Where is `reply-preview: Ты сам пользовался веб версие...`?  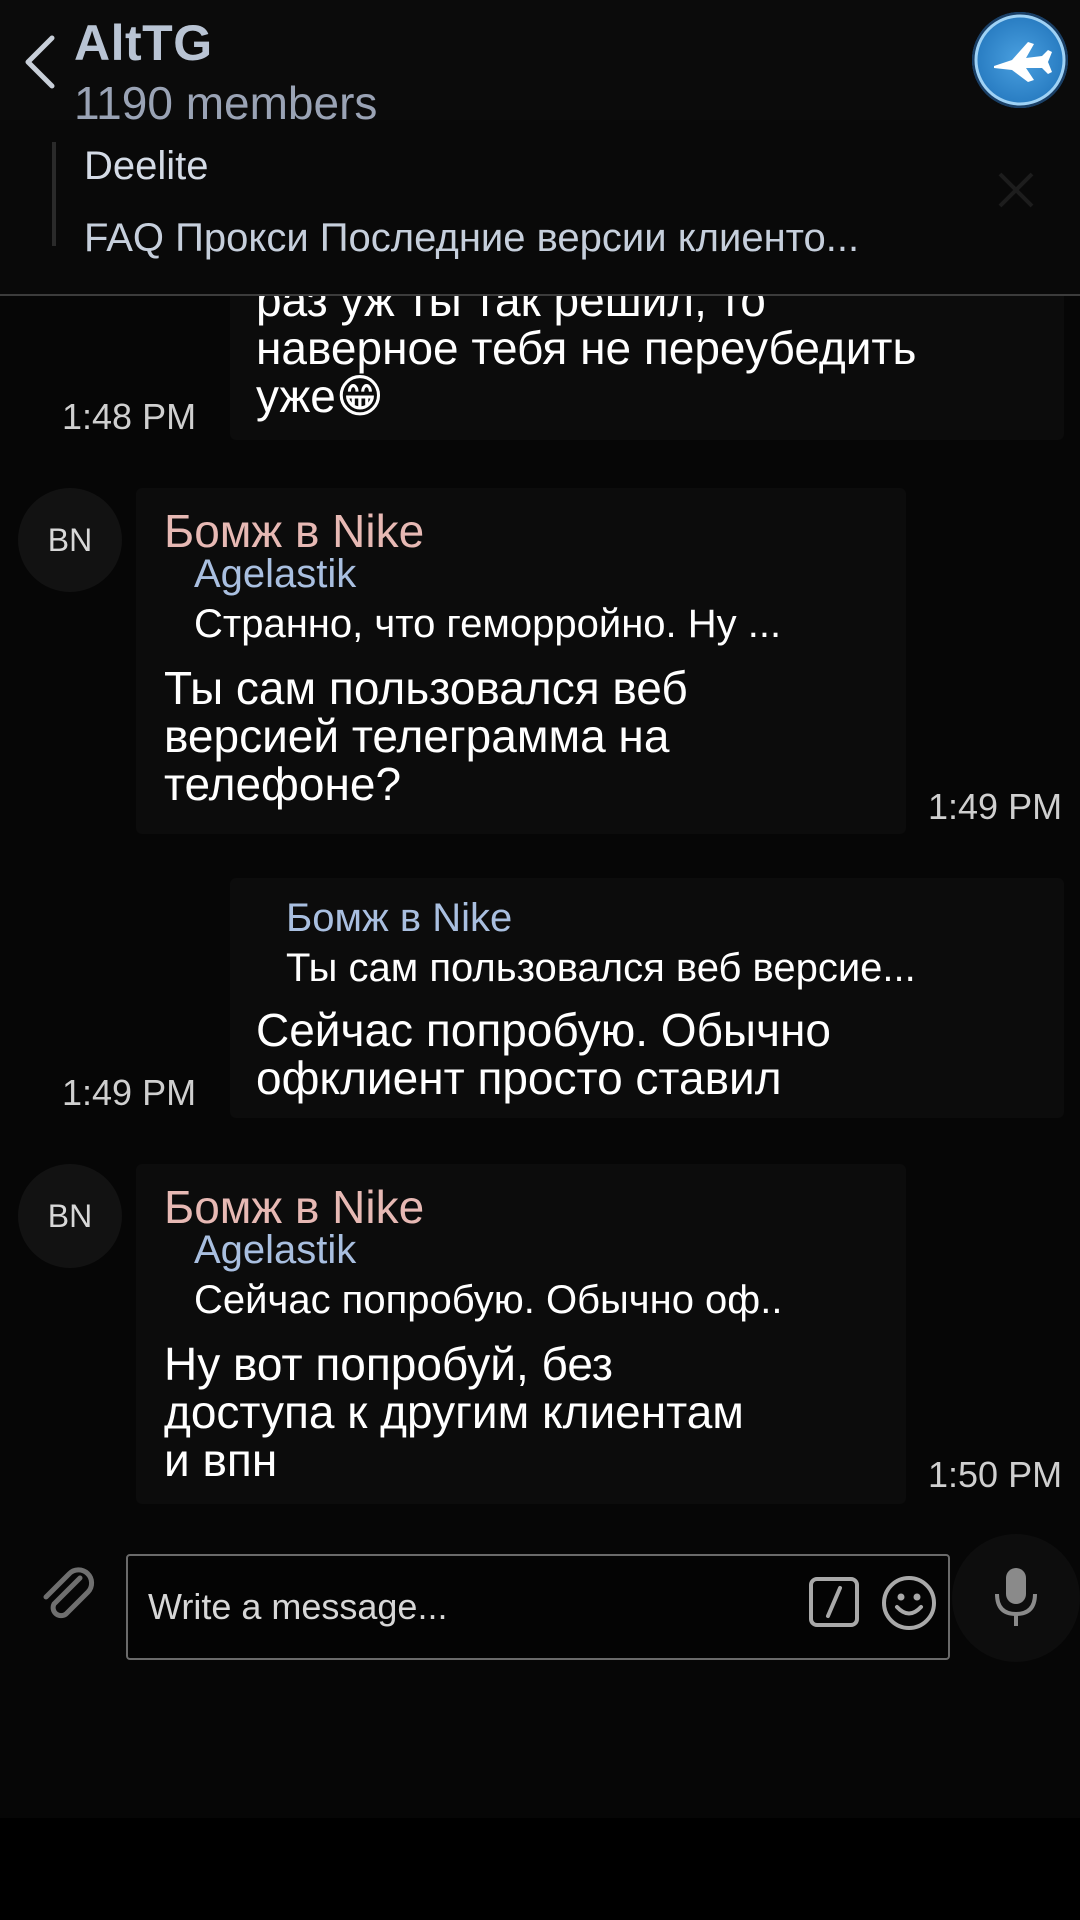
reply-preview: Ты сам пользовался веб версие... is located at coordinates (601, 968).